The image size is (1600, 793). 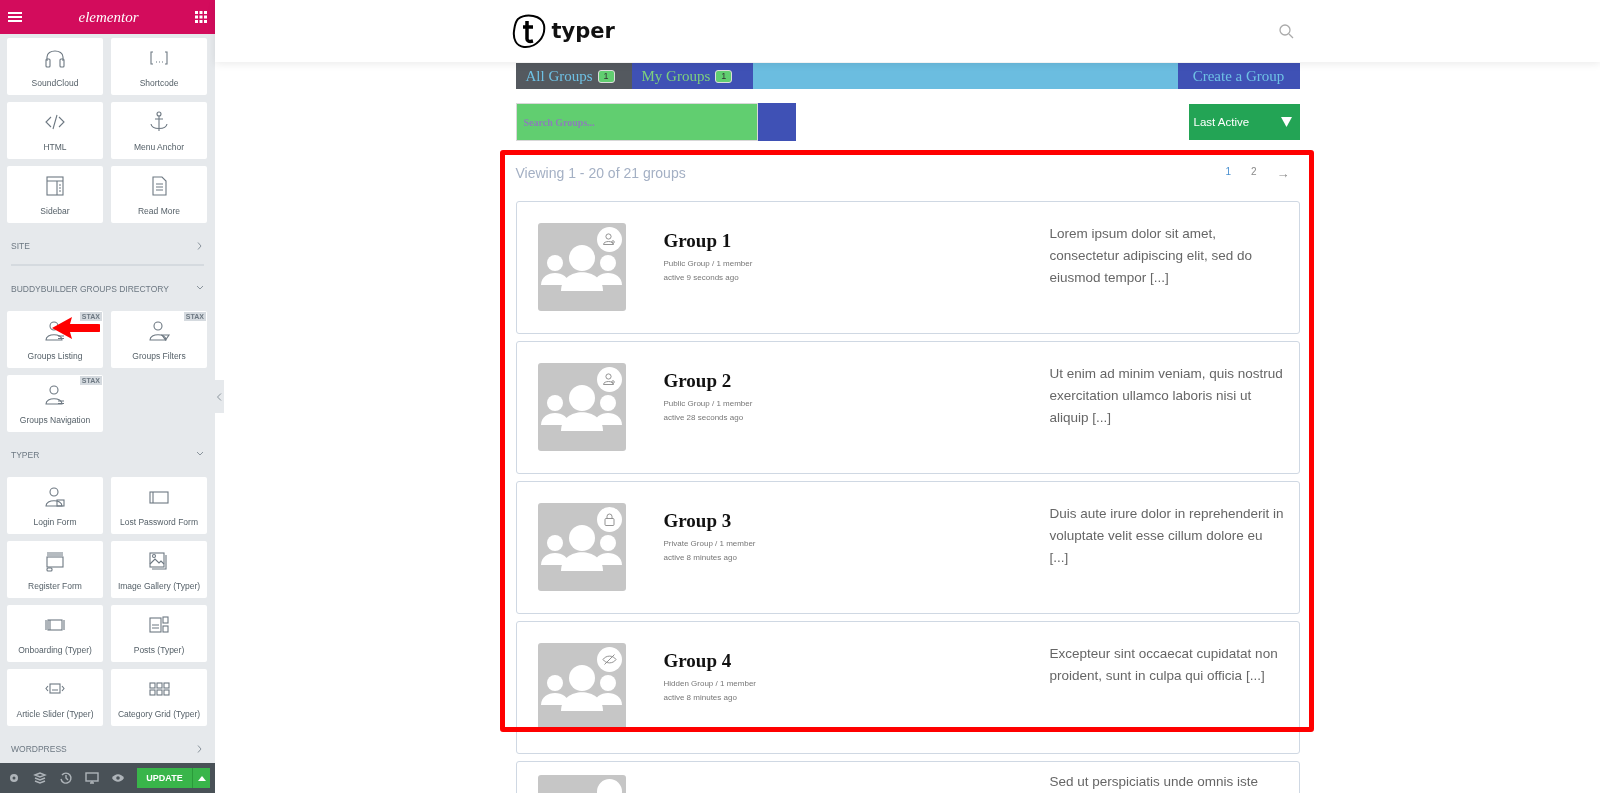 What do you see at coordinates (107, 455) in the screenshot?
I see `category-header: TYPER` at bounding box center [107, 455].